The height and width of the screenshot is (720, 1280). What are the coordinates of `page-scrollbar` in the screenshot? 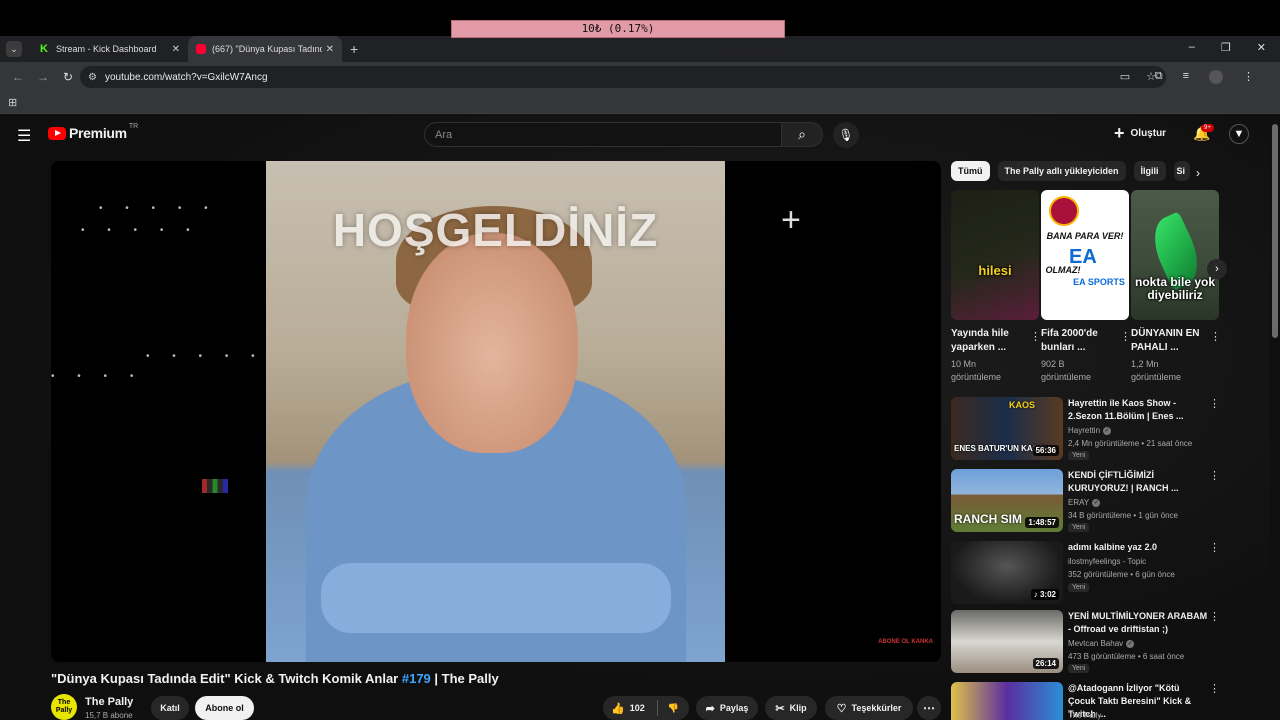 It's located at (1275, 417).